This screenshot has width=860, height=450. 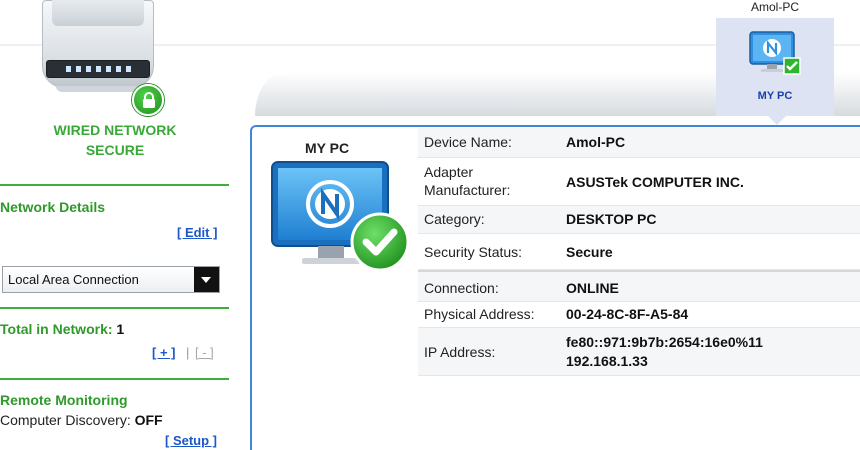 I want to click on table-row: Device Name: Amol-PC, so click(x=639, y=143).